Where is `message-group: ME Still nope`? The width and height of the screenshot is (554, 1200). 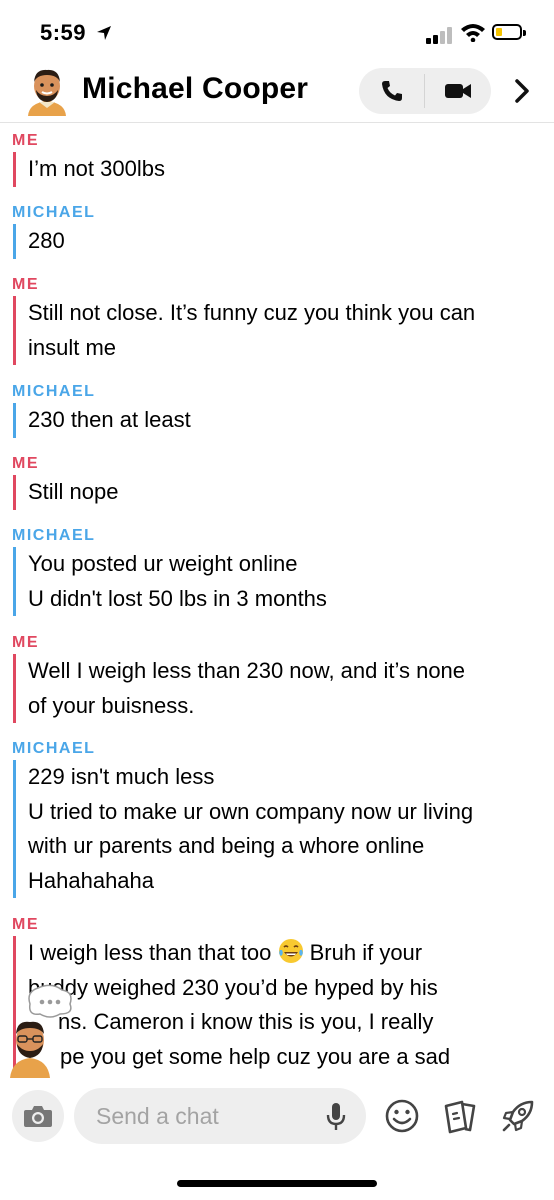 message-group: ME Still nope is located at coordinates (277, 481).